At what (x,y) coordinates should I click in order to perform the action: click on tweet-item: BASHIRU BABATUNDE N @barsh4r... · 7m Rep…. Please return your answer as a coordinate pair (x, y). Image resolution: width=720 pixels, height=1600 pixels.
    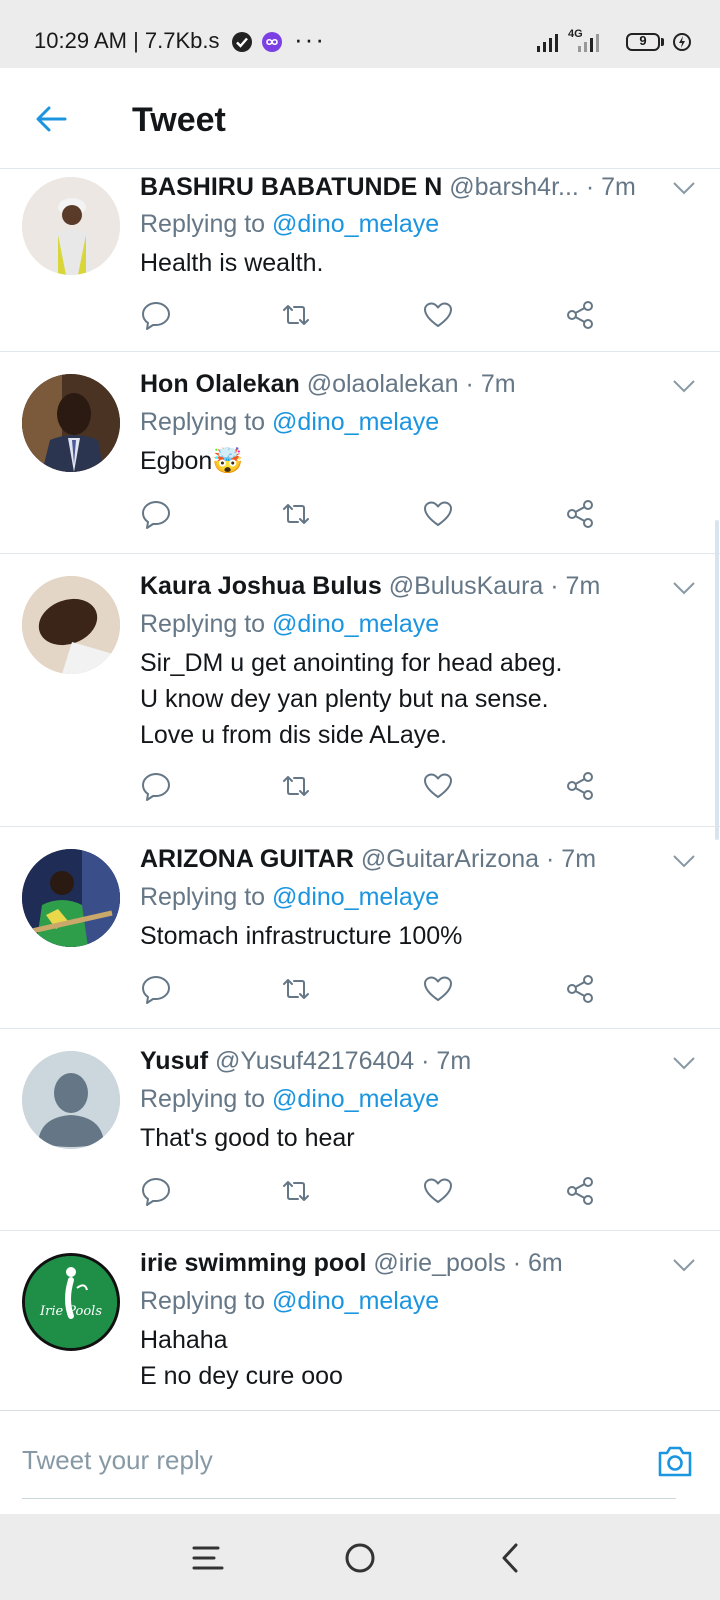
    Looking at the image, I should click on (360, 260).